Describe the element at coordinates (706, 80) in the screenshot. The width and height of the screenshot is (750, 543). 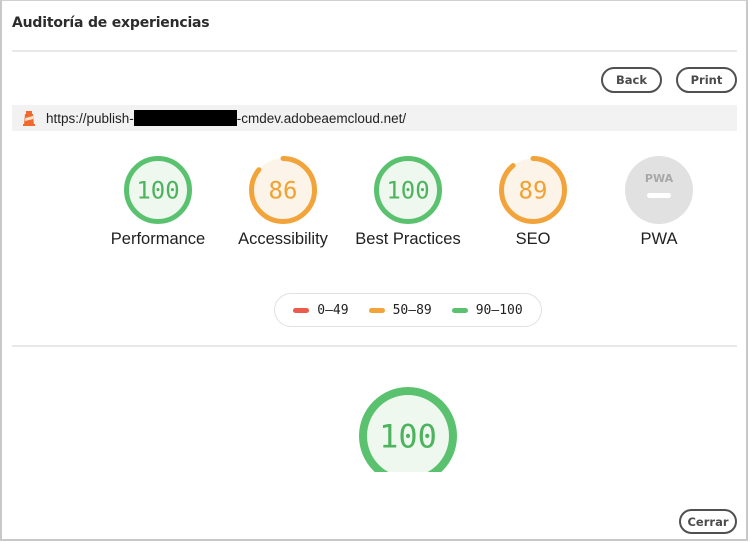
I see `print-button: Print` at that location.